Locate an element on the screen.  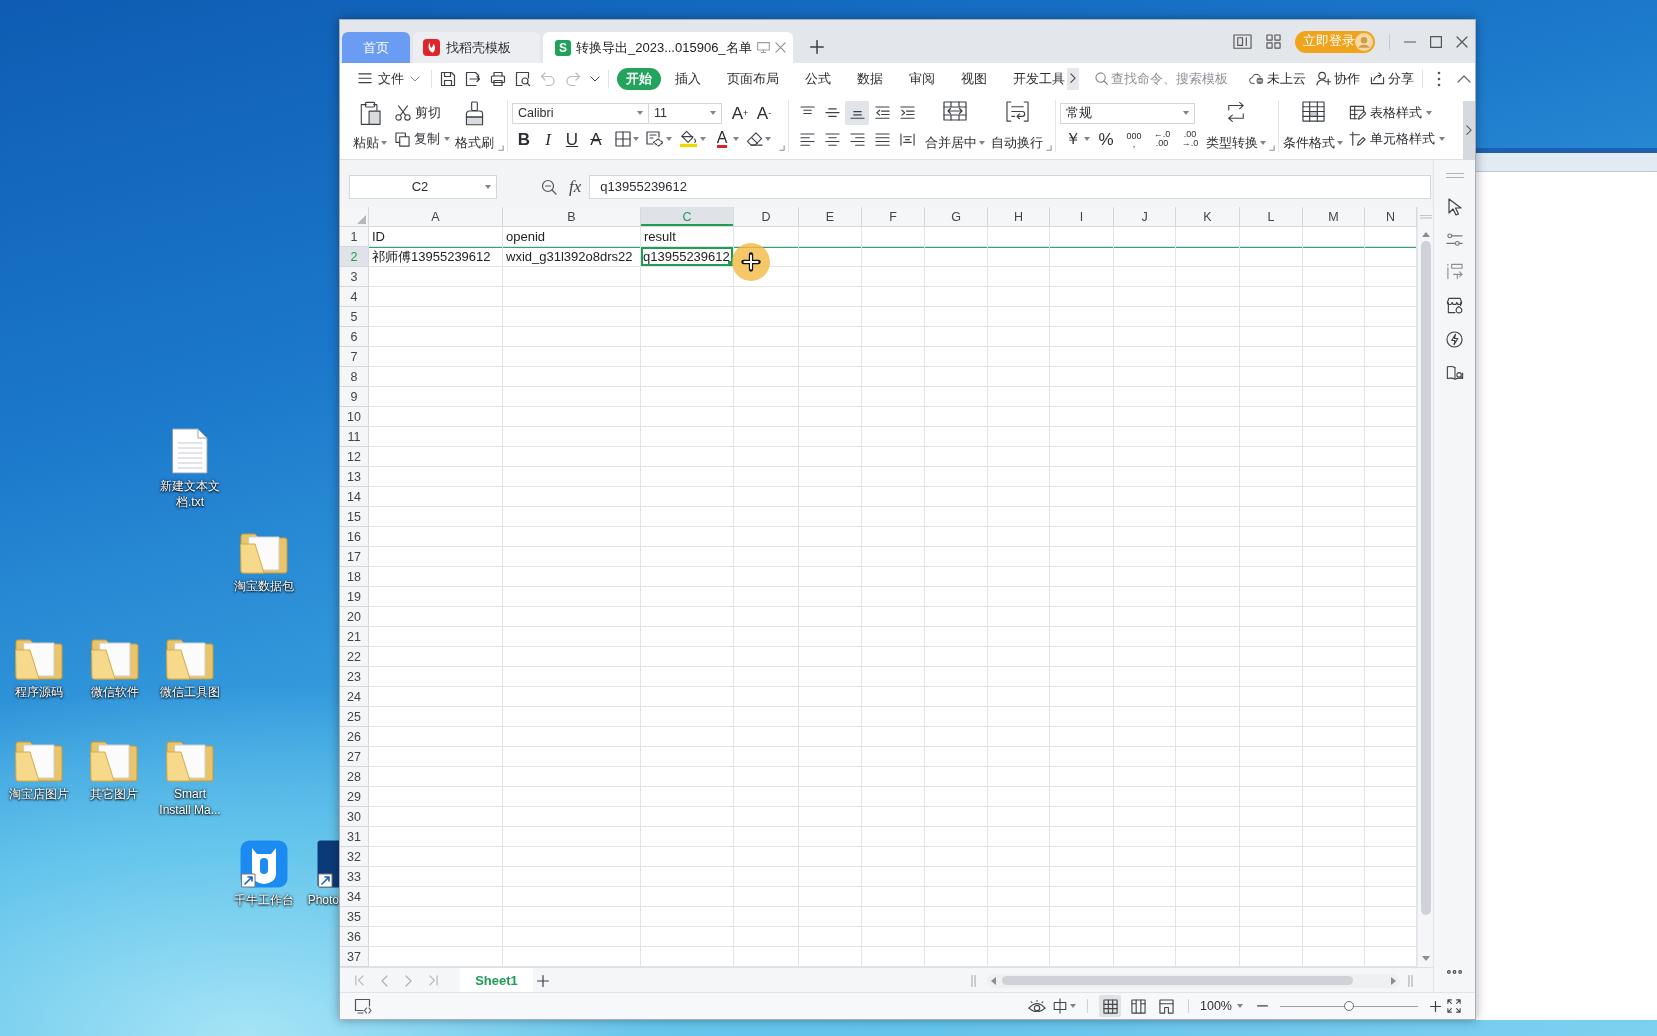
formula-input: q13955239612 is located at coordinates (1010, 186).